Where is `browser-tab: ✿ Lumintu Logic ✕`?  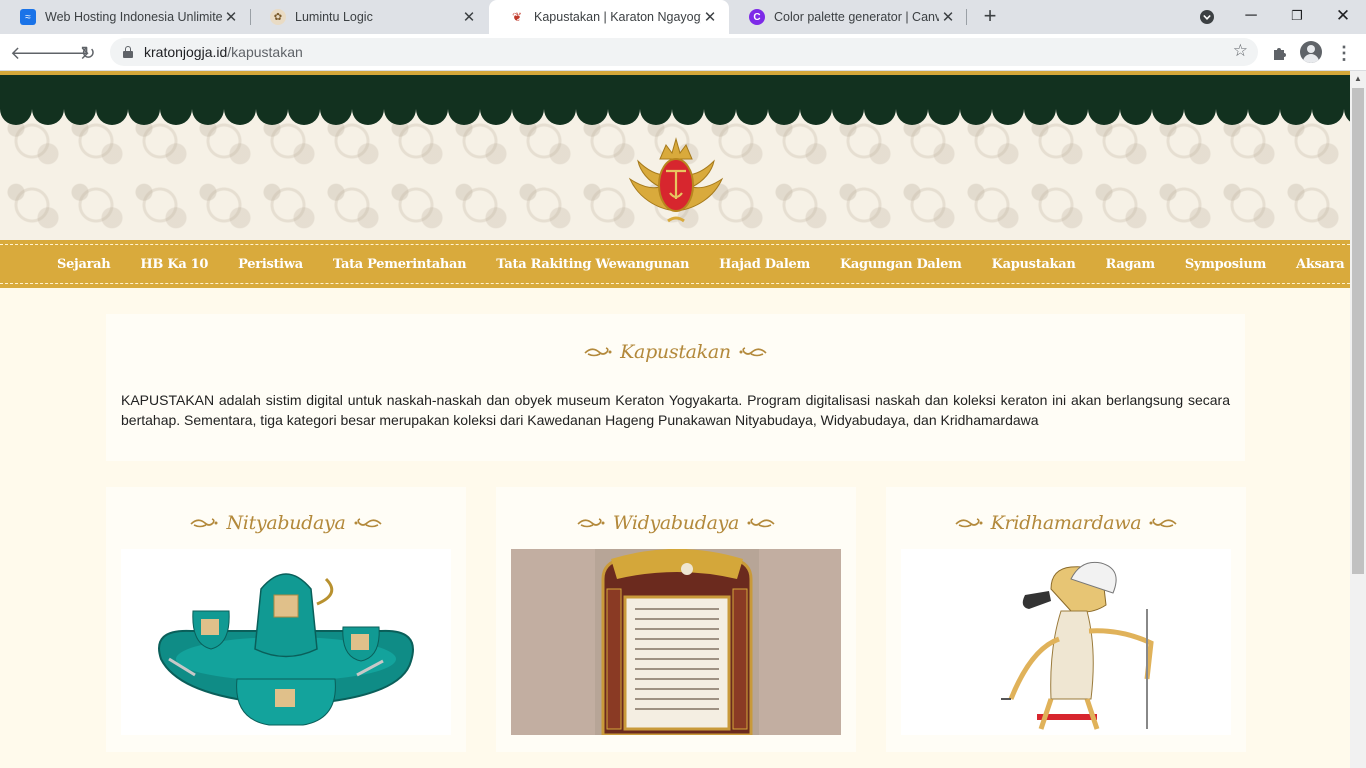
browser-tab: ✿ Lumintu Logic ✕ is located at coordinates (369, 17).